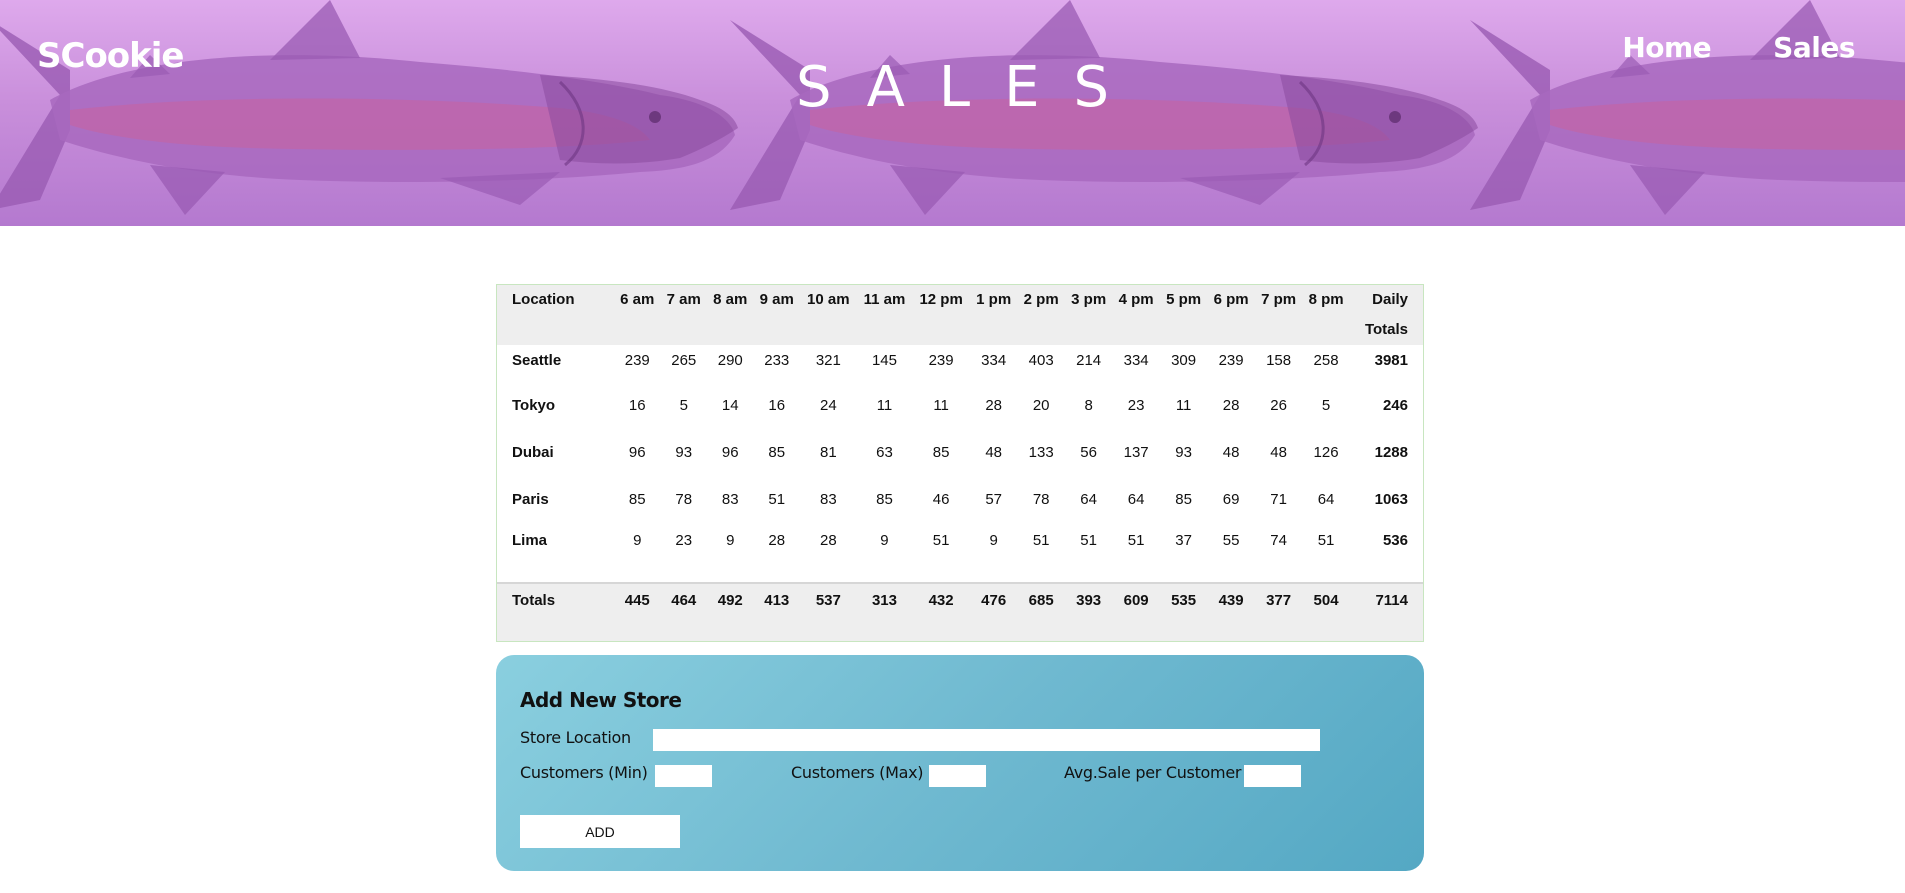  Describe the element at coordinates (1041, 299) in the screenshot. I see `header-cell-hour: 2 pm` at that location.